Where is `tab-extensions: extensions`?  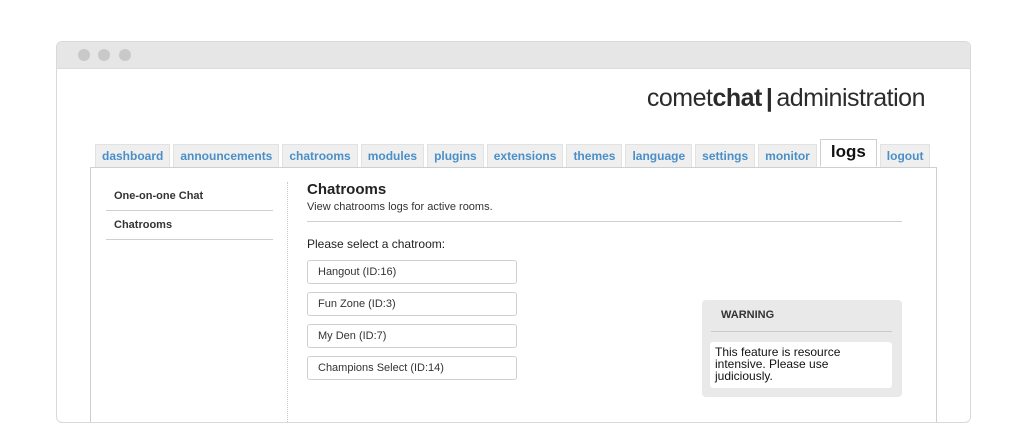
tab-extensions: extensions is located at coordinates (525, 155).